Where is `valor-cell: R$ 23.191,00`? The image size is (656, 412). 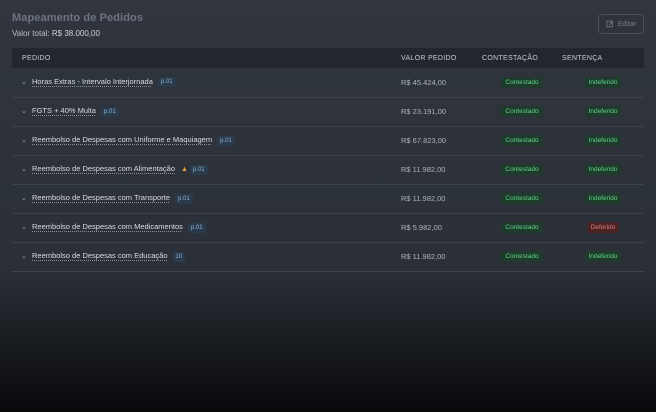 valor-cell: R$ 23.191,00 is located at coordinates (424, 111).